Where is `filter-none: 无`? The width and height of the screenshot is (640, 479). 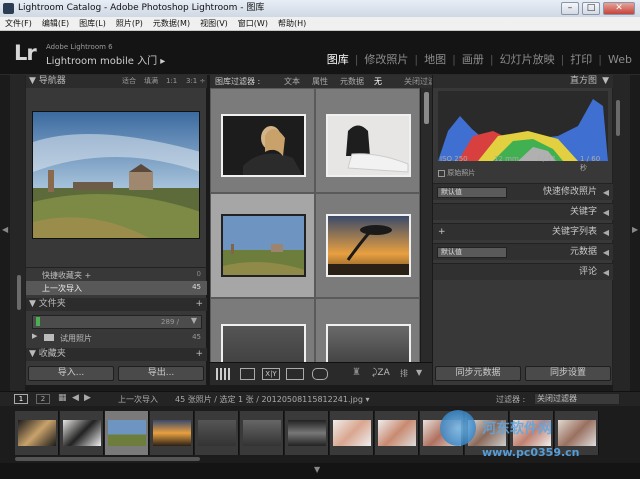 filter-none: 无 is located at coordinates (378, 81).